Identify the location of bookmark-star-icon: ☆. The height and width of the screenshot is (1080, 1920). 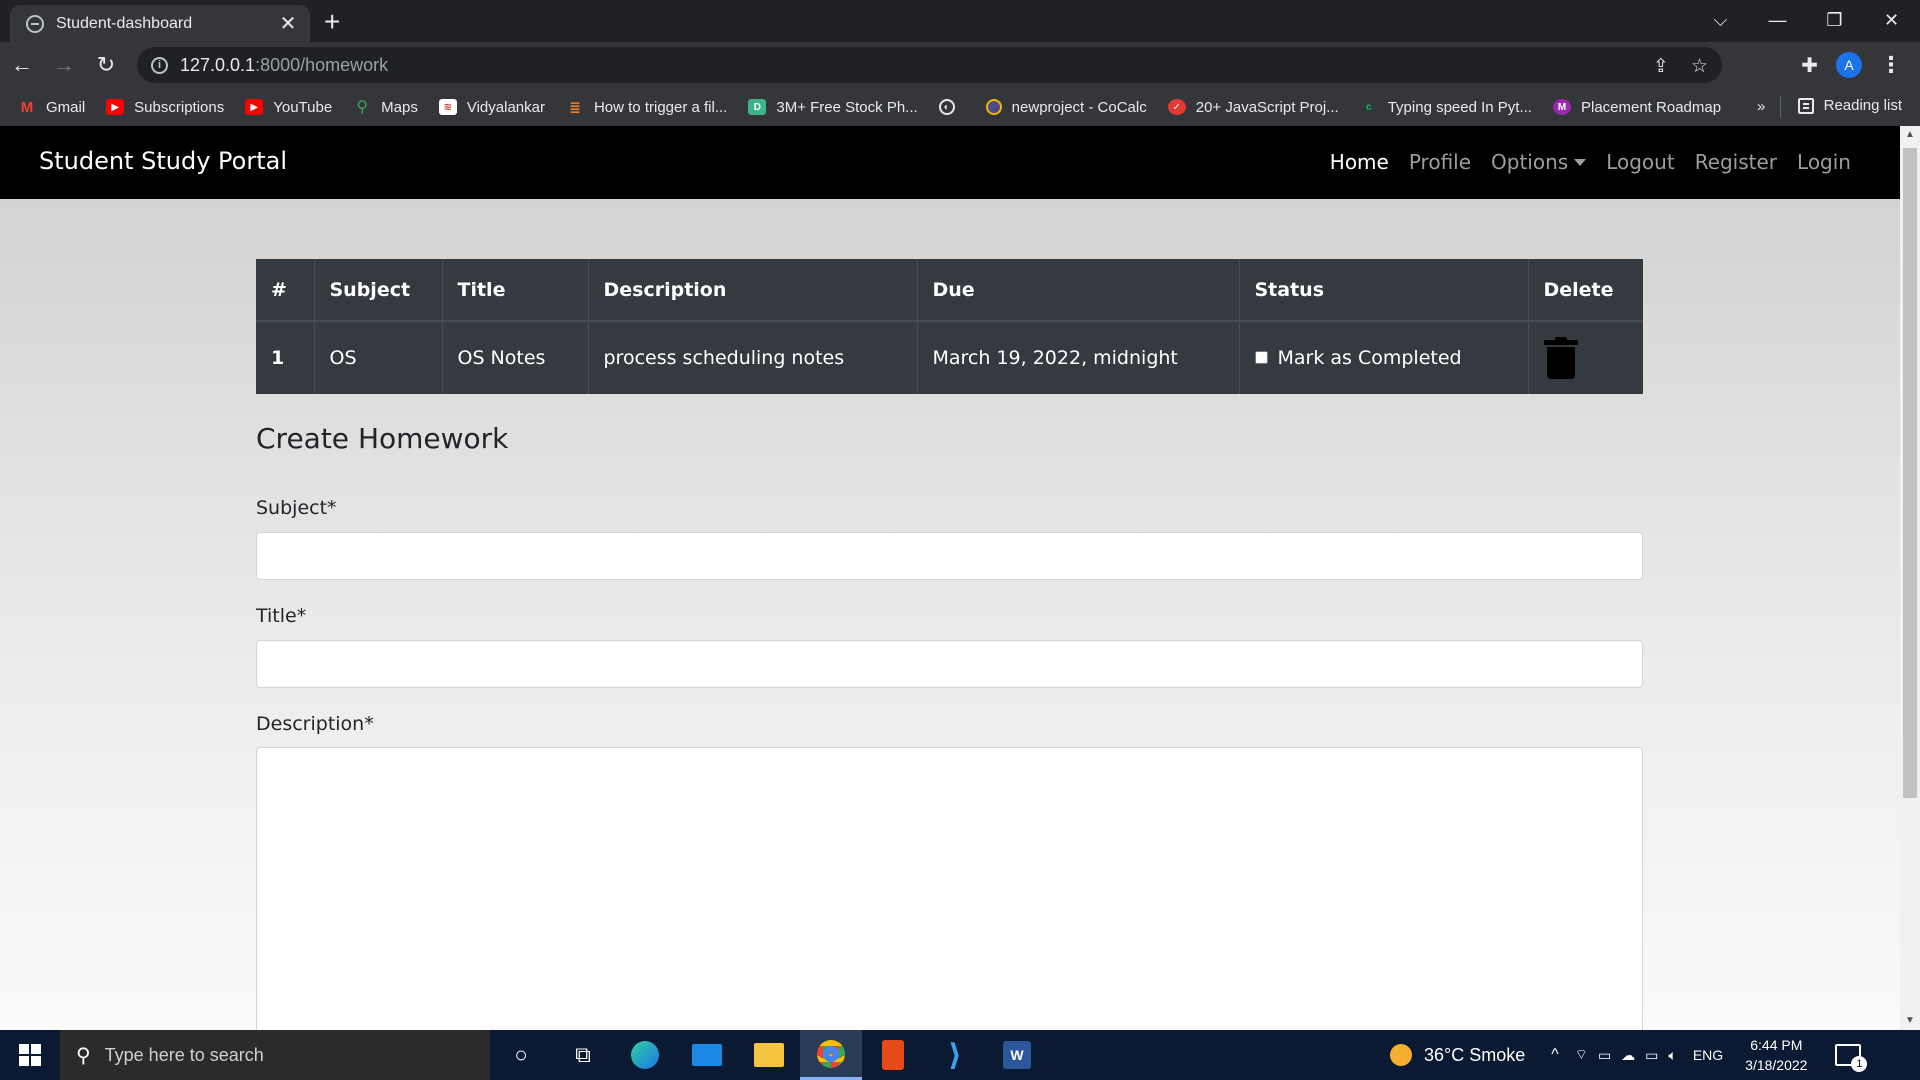
(1699, 66).